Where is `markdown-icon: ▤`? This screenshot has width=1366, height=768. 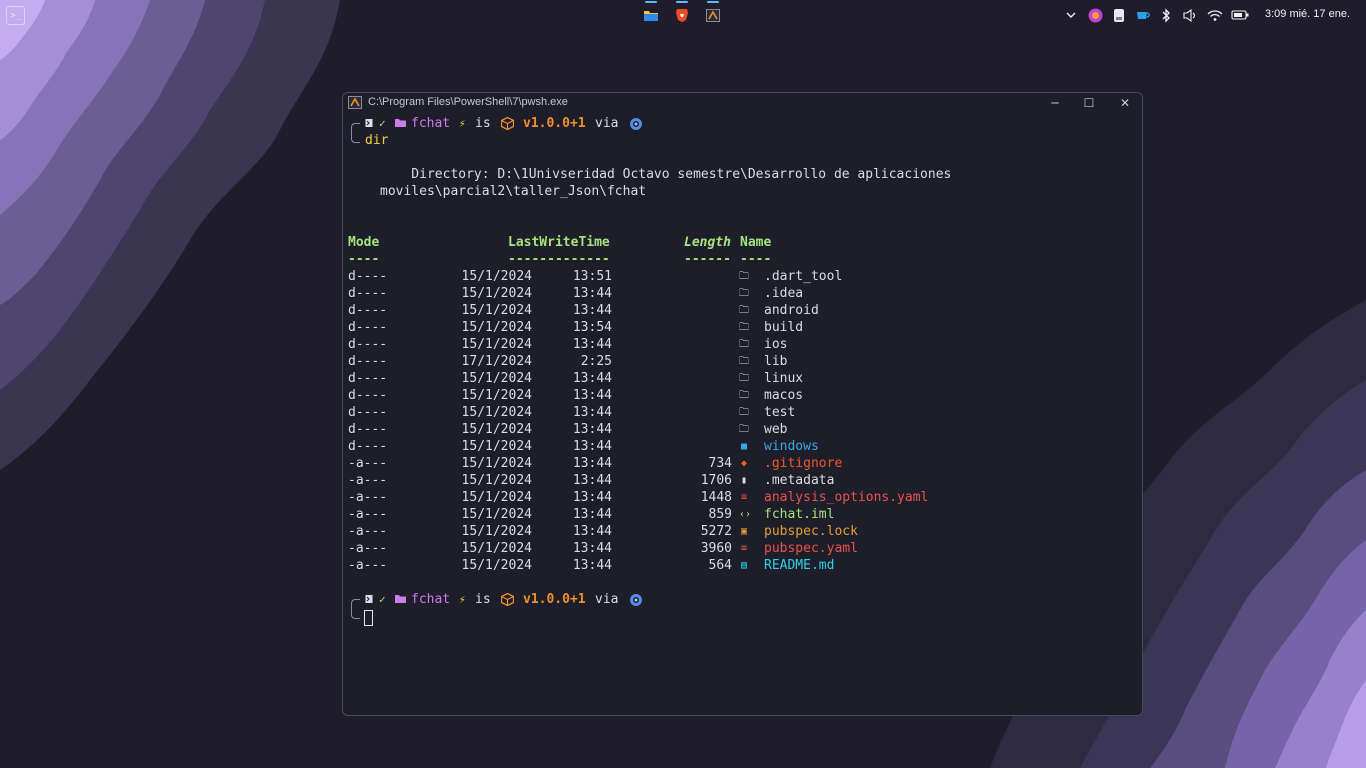 markdown-icon: ▤ is located at coordinates (744, 565).